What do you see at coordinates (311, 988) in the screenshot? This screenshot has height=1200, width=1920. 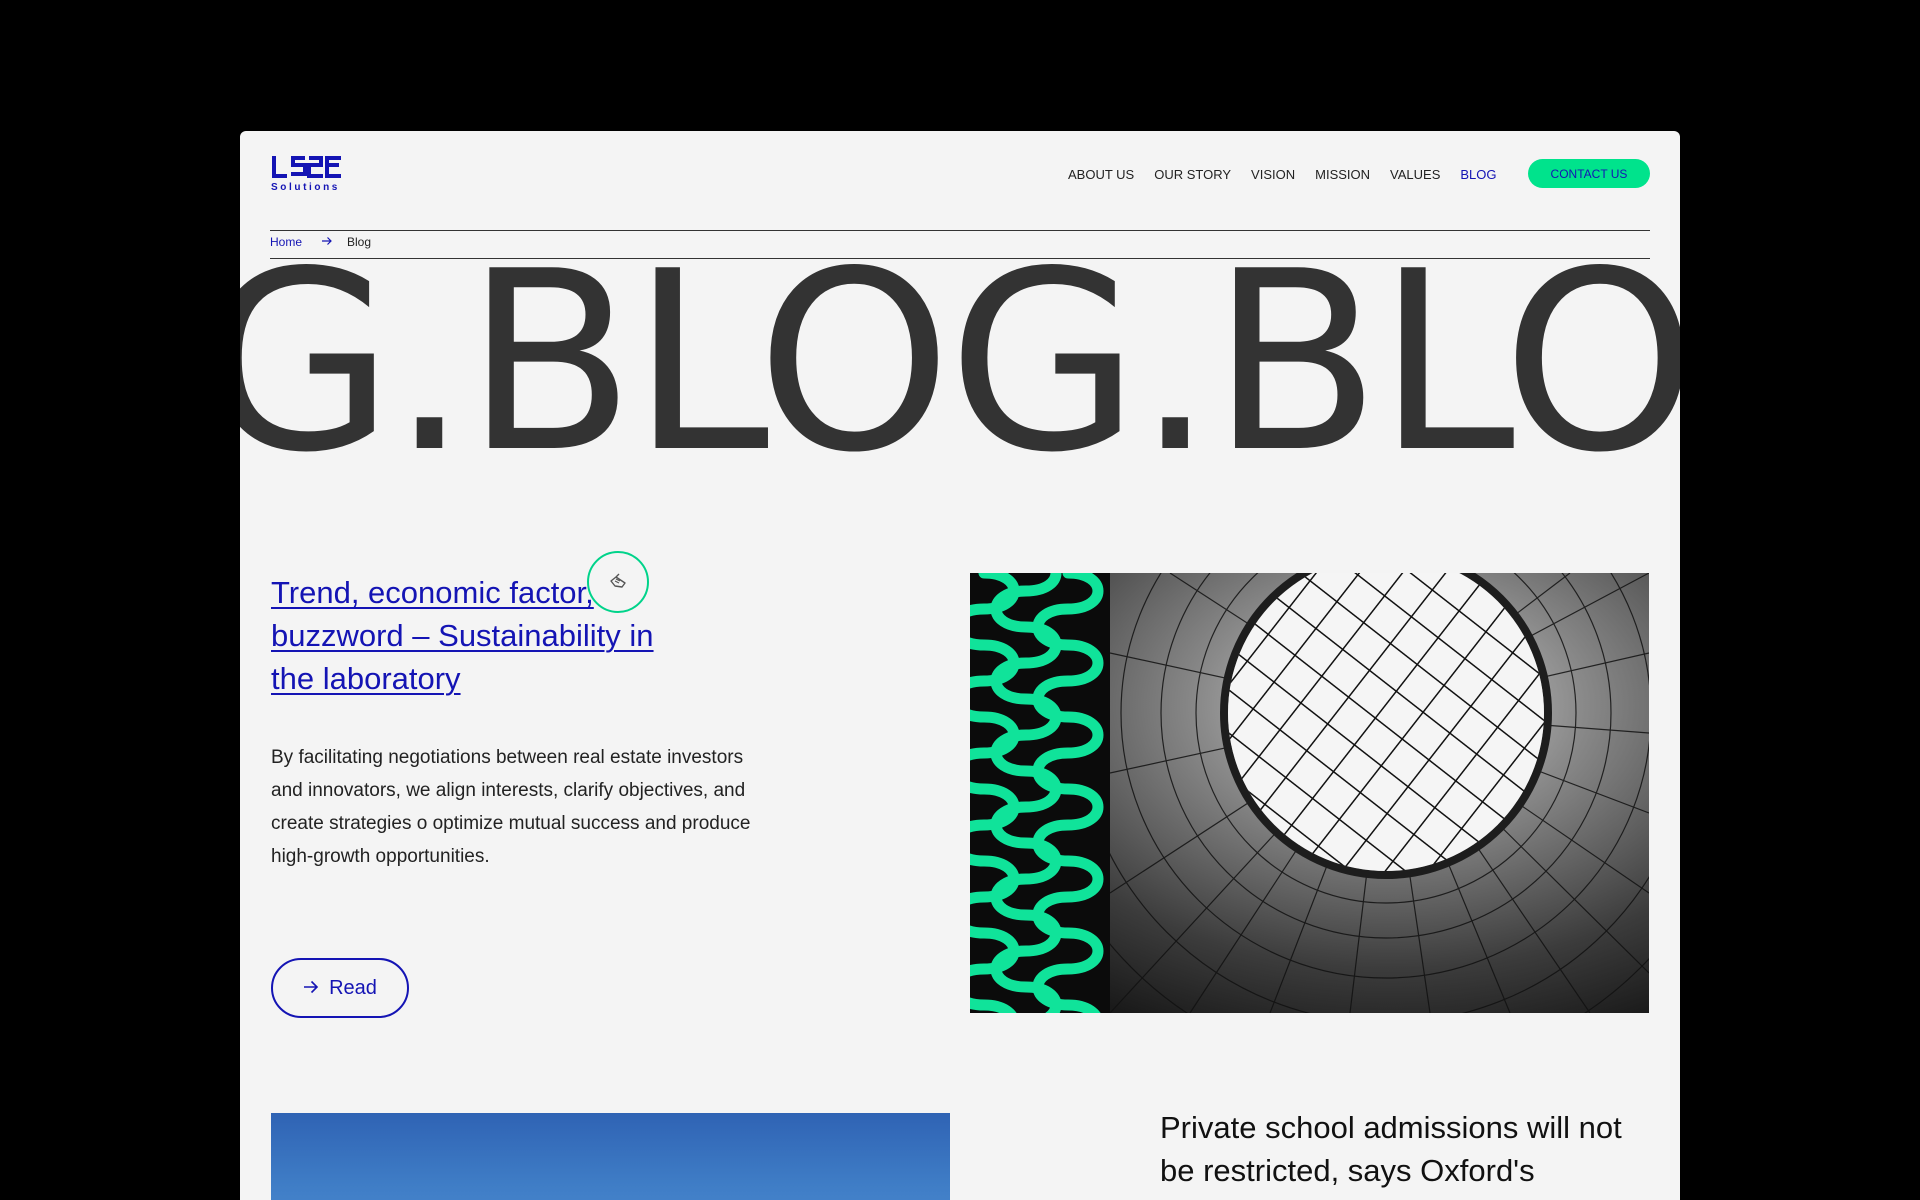 I see `arrow-right-icon` at bounding box center [311, 988].